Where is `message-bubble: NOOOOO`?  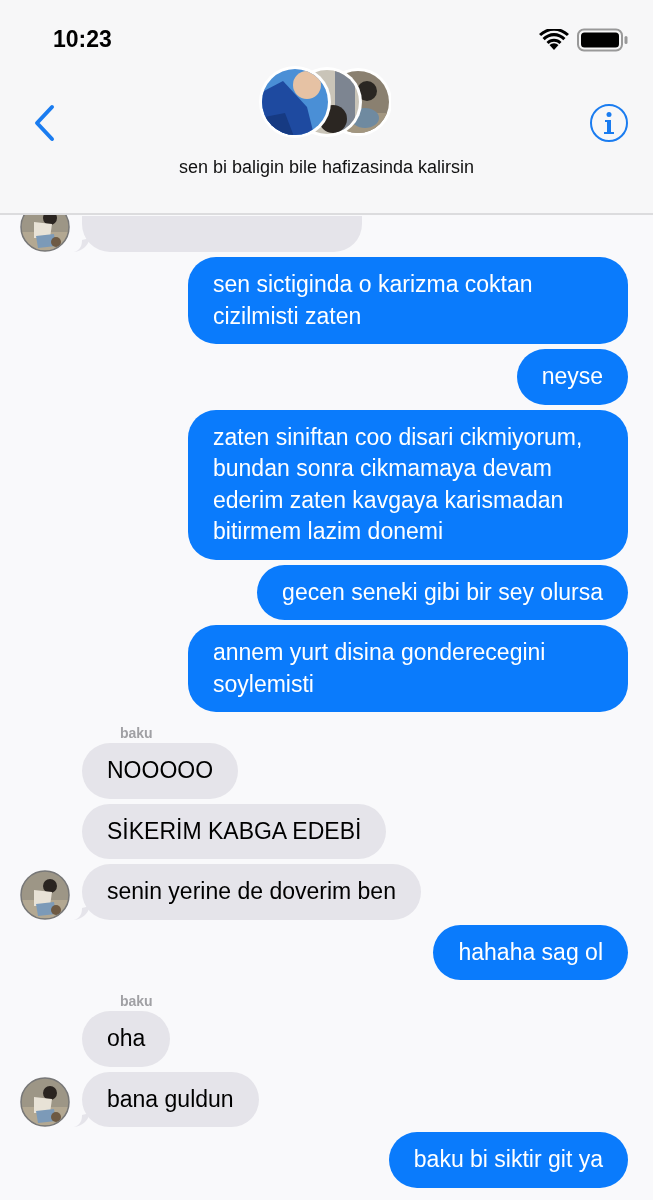
message-bubble: NOOOOO is located at coordinates (160, 771).